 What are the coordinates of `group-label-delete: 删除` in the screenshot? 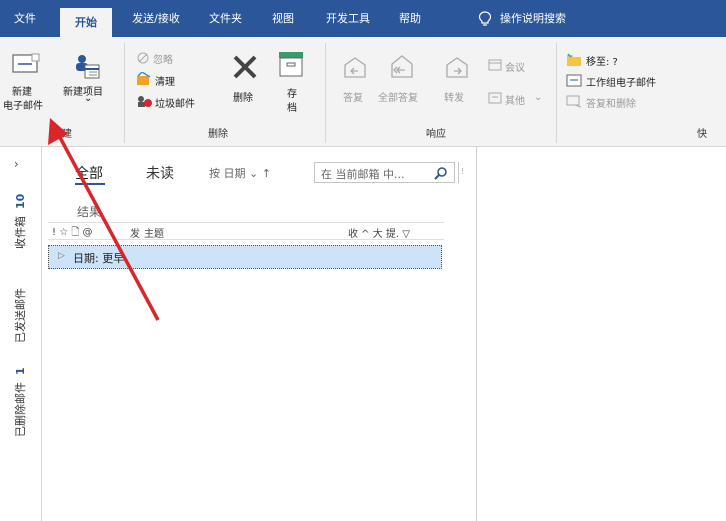 It's located at (218, 134).